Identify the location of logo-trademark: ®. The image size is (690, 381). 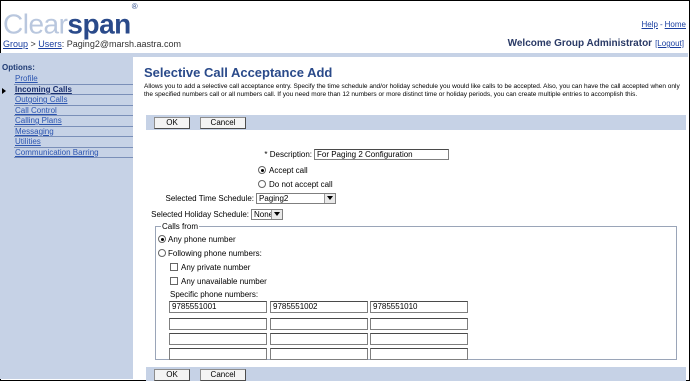
(134, 6).